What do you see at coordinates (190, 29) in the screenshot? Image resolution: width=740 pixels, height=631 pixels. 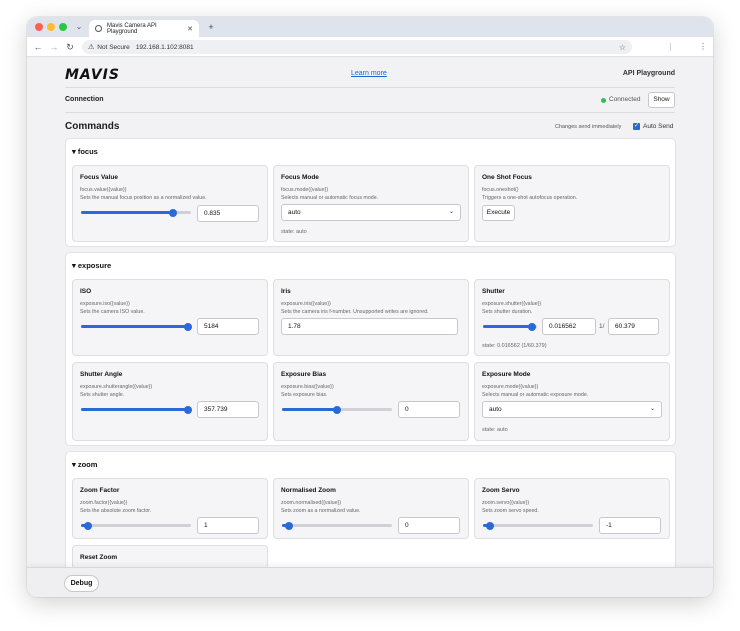 I see `close-tab-icon: ✕` at bounding box center [190, 29].